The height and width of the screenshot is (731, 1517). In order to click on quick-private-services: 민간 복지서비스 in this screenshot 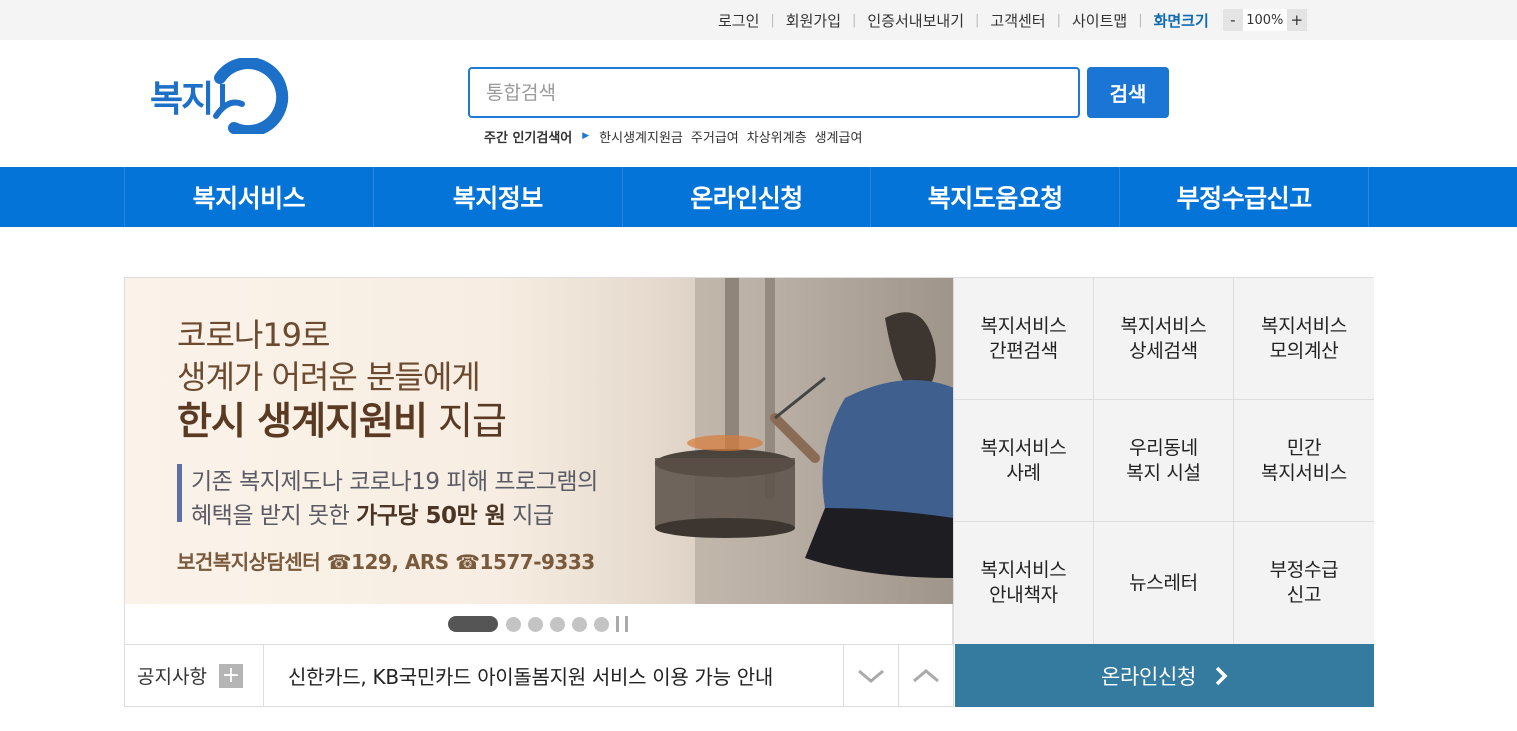, I will do `click(1303, 461)`.